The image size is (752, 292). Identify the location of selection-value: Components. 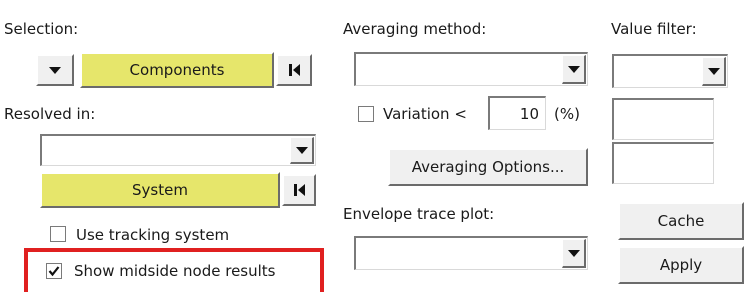
(177, 70).